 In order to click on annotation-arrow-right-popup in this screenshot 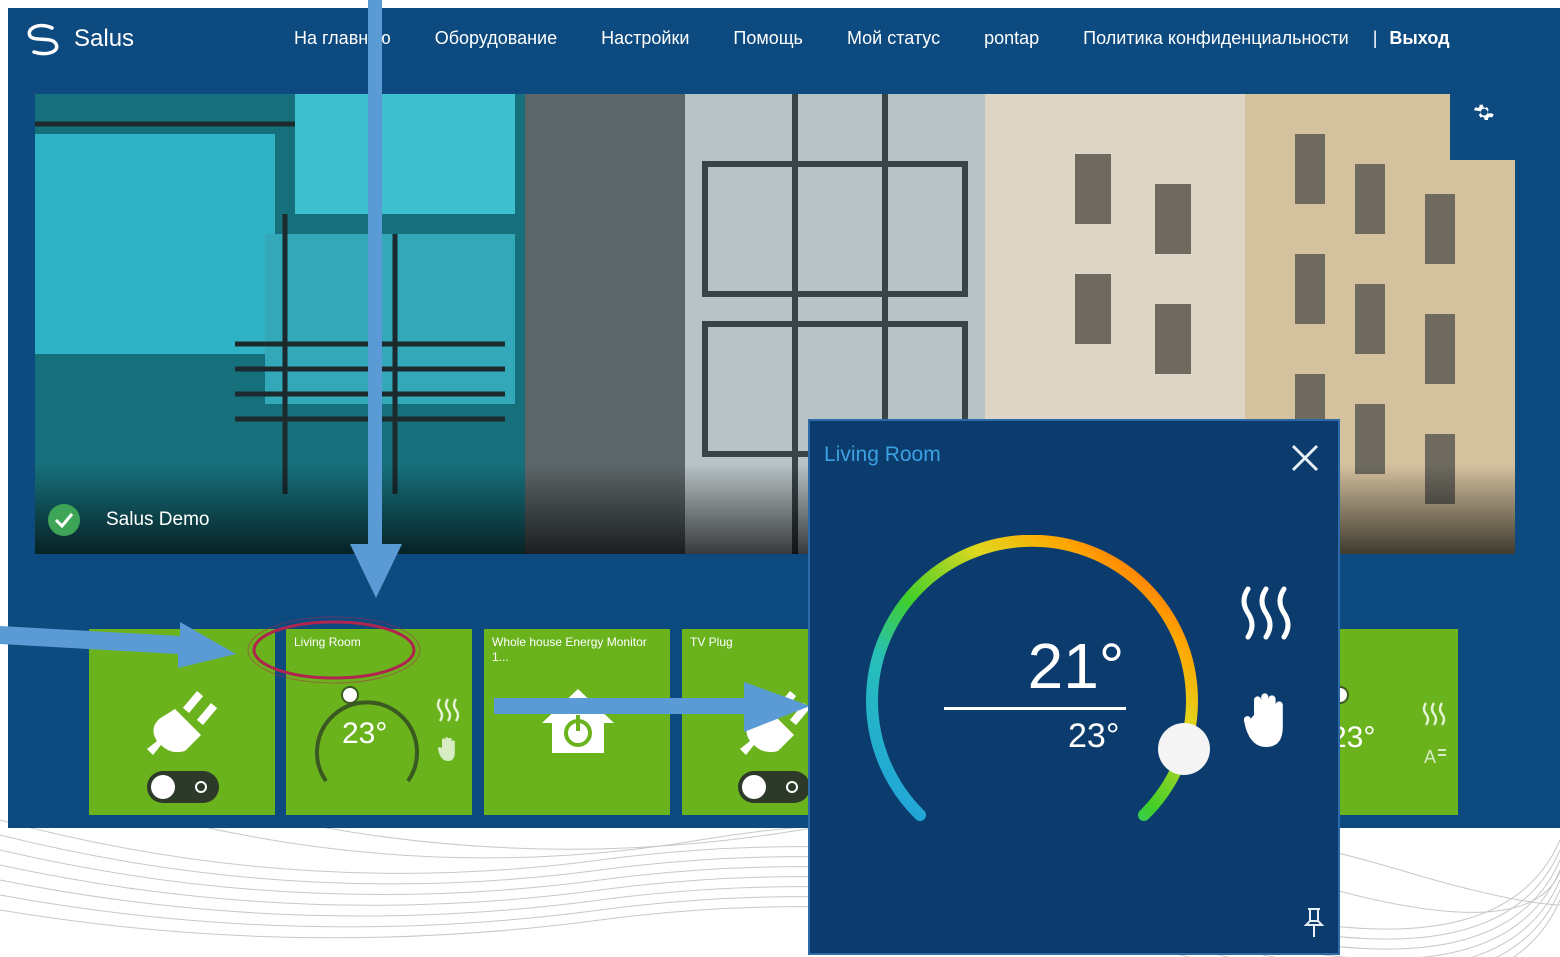, I will do `click(652, 707)`.